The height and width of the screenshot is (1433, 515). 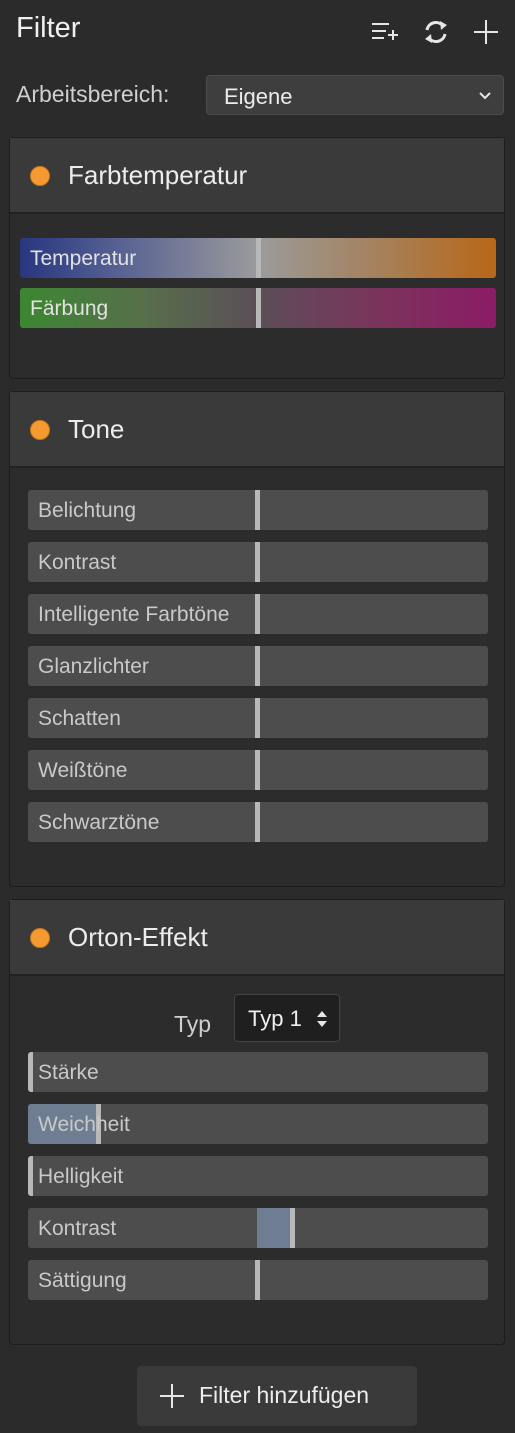 I want to click on panel-head: Orton-Effekt, so click(x=257, y=938).